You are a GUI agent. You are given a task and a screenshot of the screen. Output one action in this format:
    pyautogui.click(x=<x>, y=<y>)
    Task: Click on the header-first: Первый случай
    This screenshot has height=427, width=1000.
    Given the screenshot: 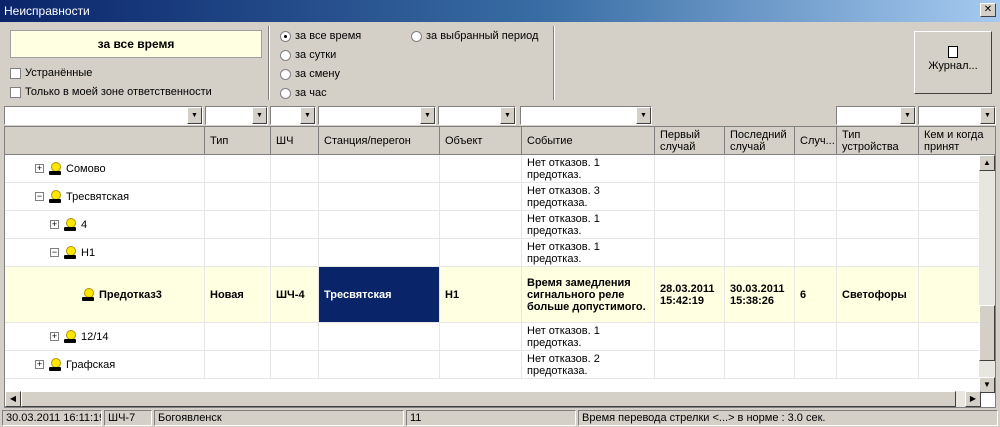 What is the action you would take?
    pyautogui.click(x=690, y=141)
    